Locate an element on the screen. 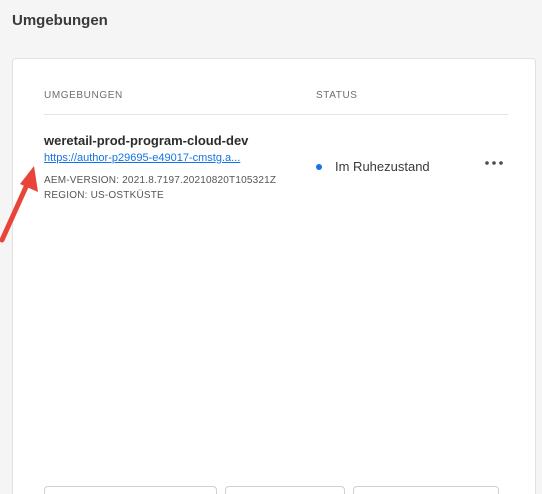 Image resolution: width=542 pixels, height=494 pixels. status-text: Im Ruhezustand is located at coordinates (382, 166).